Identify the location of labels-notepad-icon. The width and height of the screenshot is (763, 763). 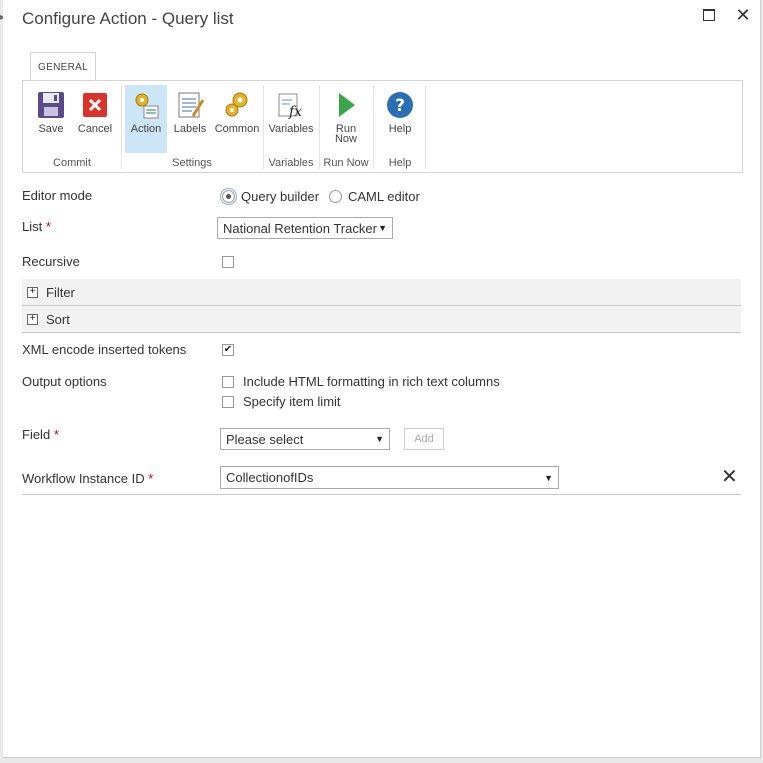
(190, 105).